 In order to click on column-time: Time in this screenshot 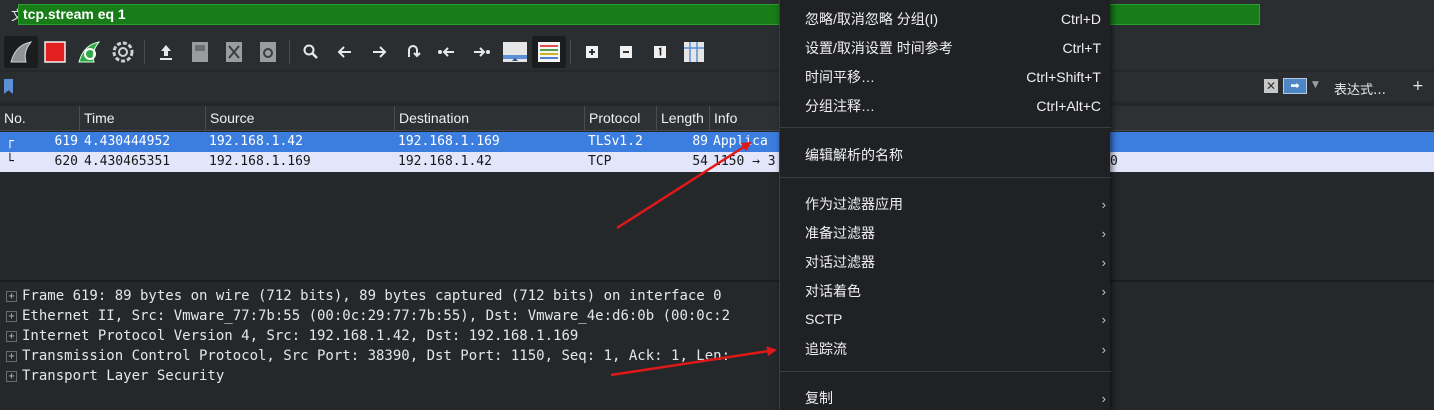, I will do `click(143, 118)`.